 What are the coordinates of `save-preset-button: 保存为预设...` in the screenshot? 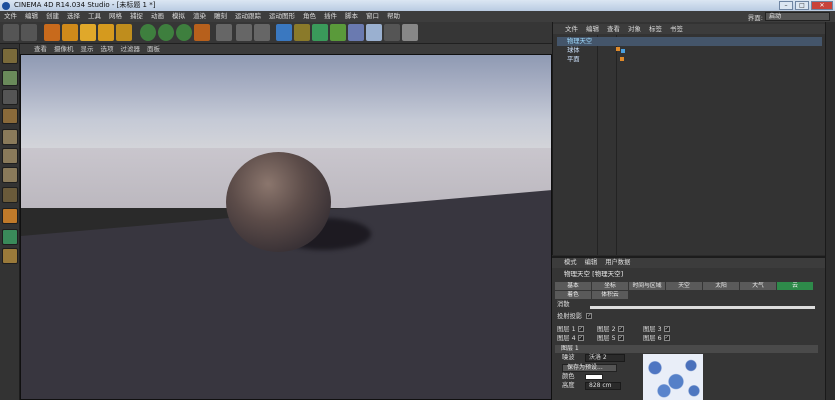 It's located at (589, 368).